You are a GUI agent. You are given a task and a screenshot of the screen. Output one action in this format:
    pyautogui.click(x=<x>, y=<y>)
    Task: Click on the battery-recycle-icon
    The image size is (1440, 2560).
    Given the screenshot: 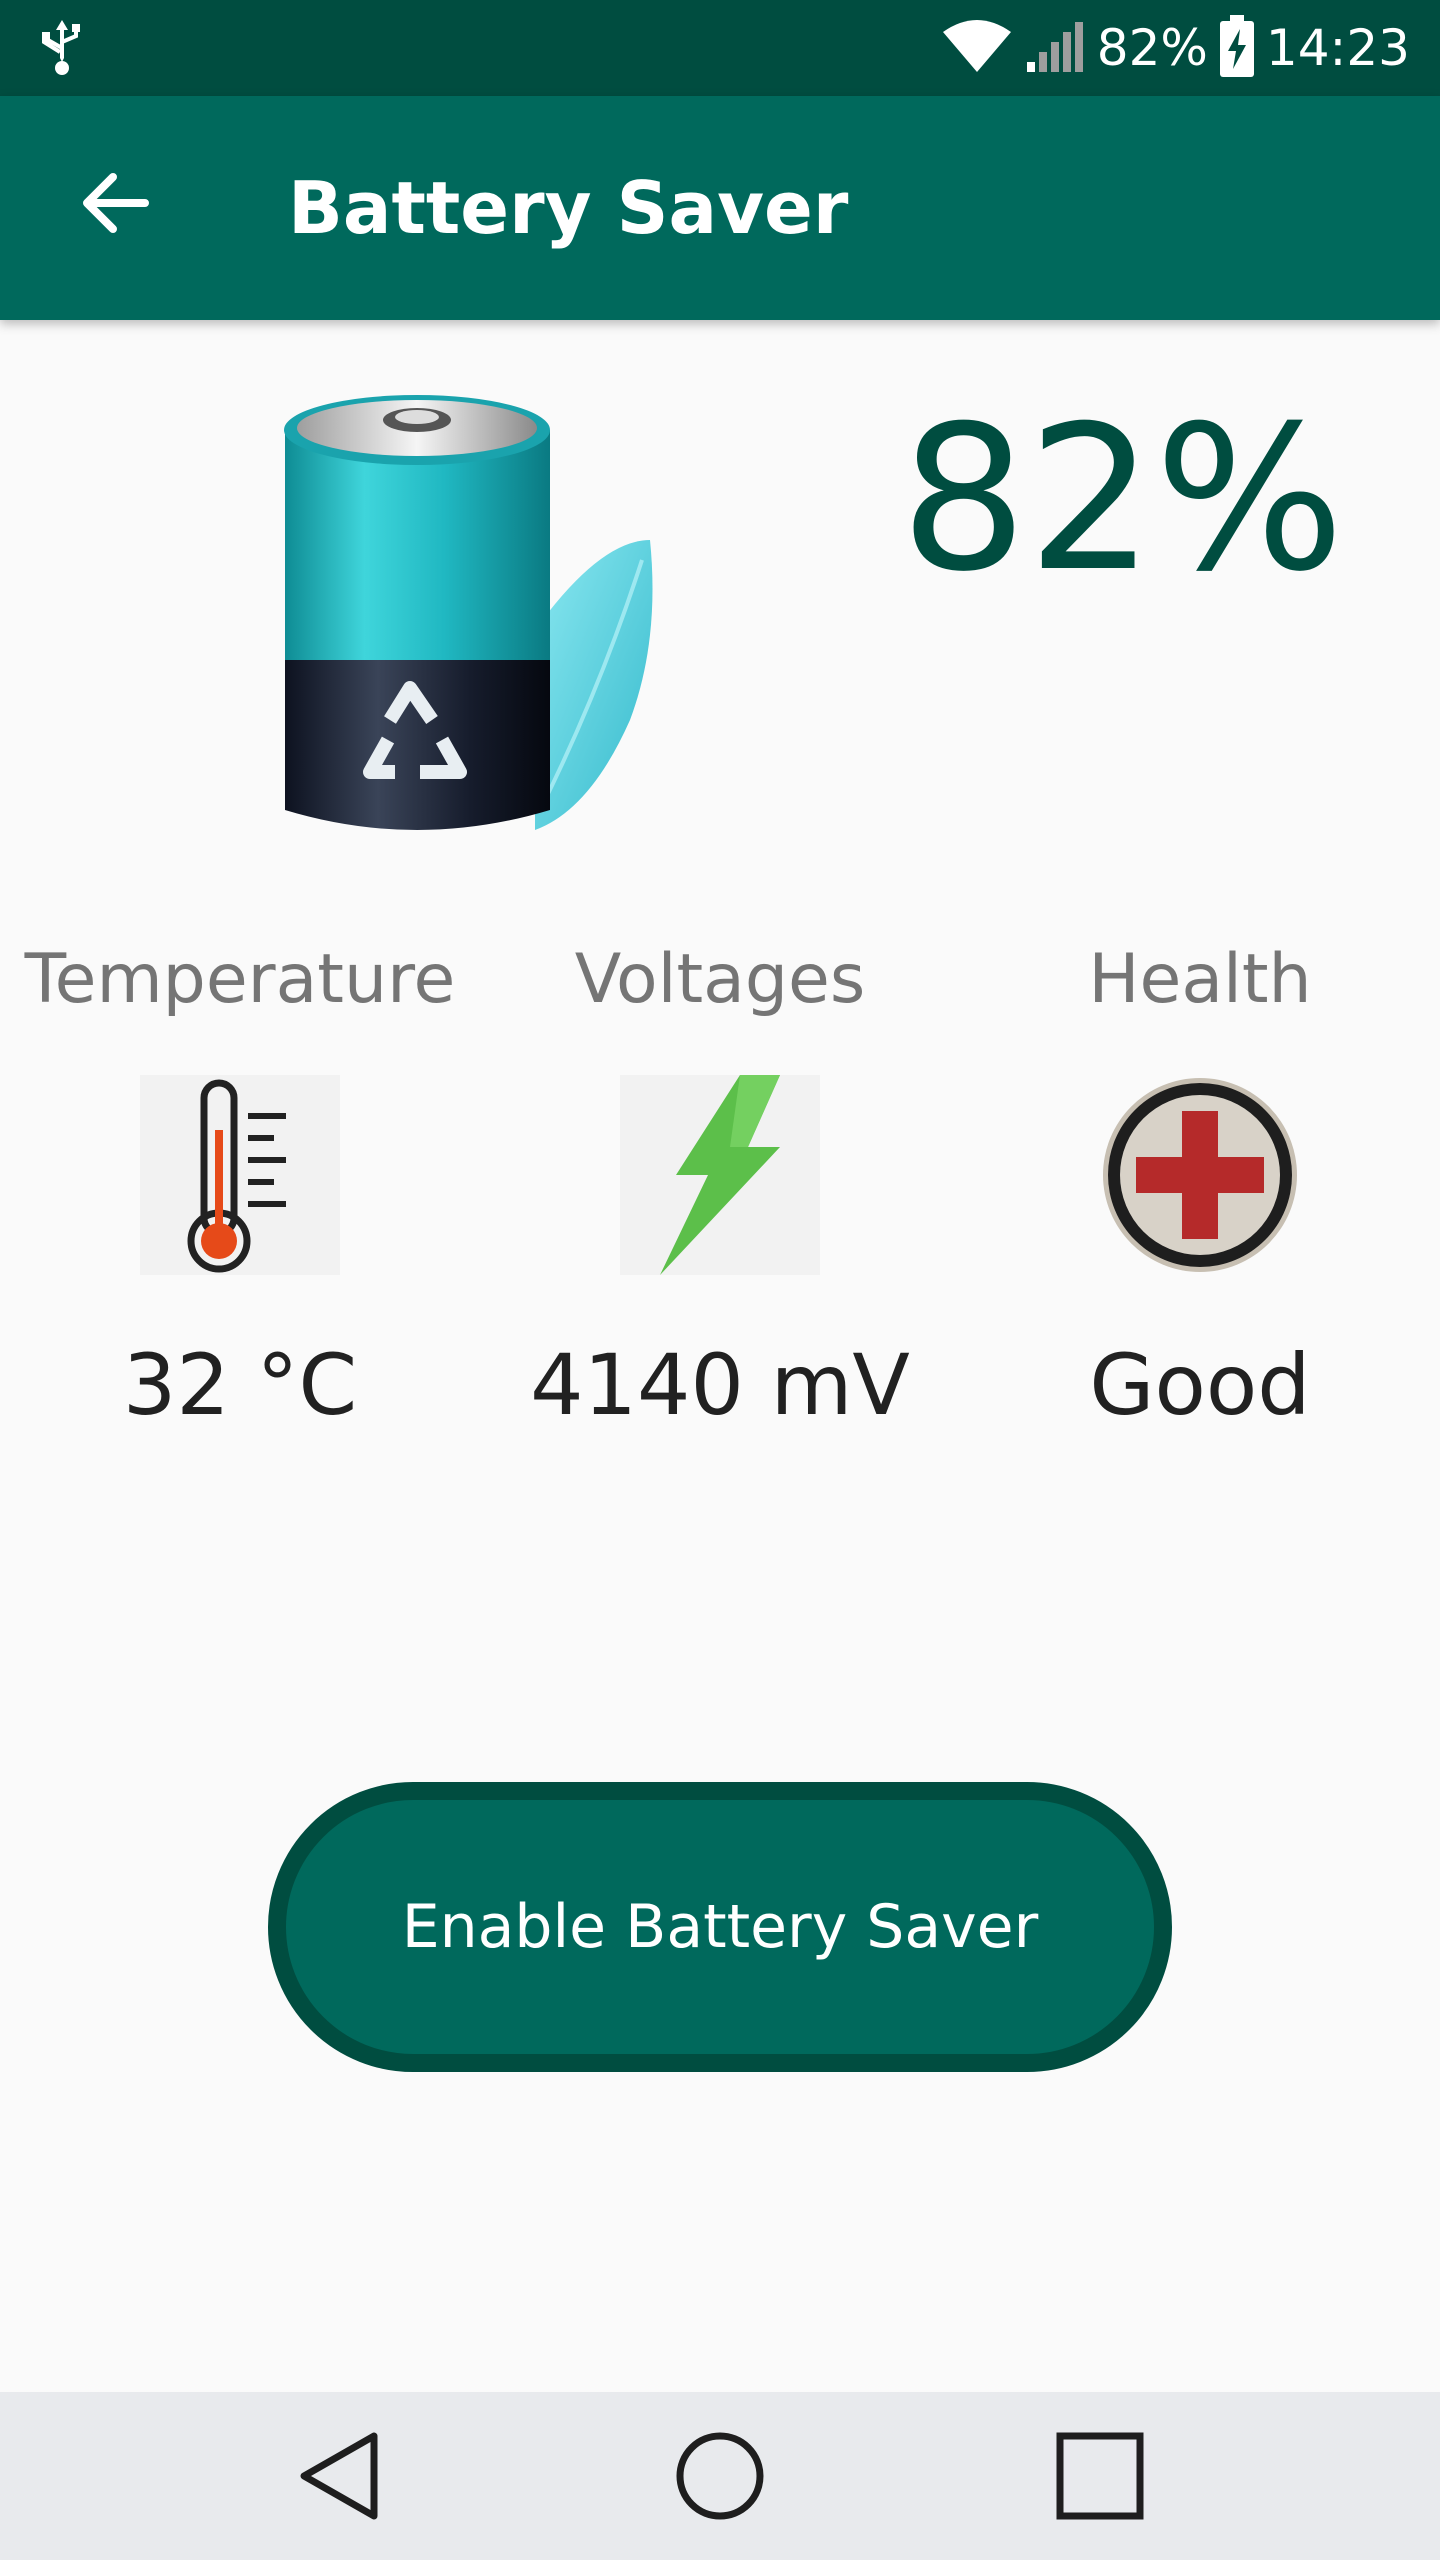 What is the action you would take?
    pyautogui.click(x=465, y=615)
    